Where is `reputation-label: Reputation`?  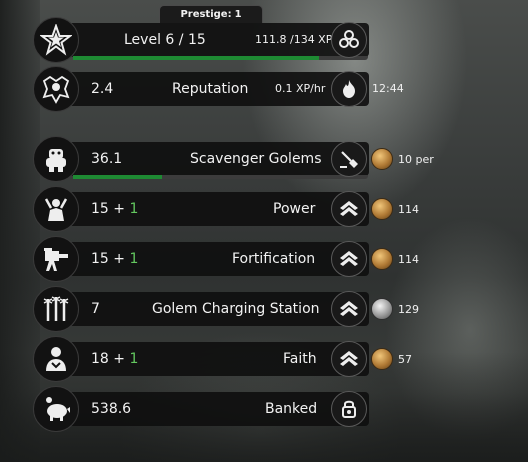 reputation-label: Reputation is located at coordinates (210, 89).